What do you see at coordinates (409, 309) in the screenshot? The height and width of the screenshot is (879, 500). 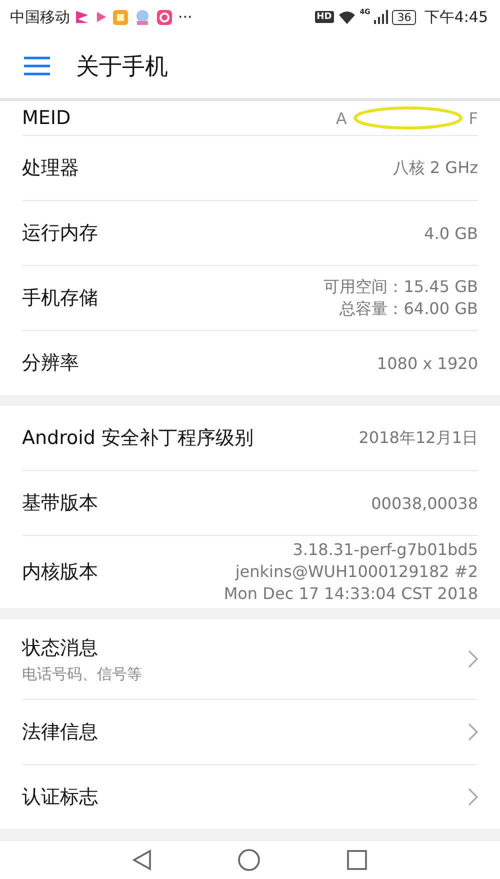 I see `value-text: 总容量：64.00 GB` at bounding box center [409, 309].